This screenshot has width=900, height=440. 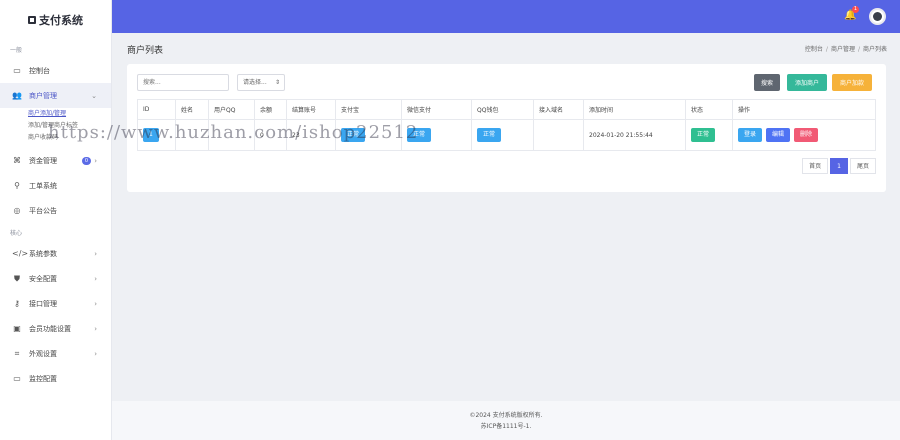 What do you see at coordinates (43, 253) in the screenshot?
I see `sidebar-item-label: 系统参数` at bounding box center [43, 253].